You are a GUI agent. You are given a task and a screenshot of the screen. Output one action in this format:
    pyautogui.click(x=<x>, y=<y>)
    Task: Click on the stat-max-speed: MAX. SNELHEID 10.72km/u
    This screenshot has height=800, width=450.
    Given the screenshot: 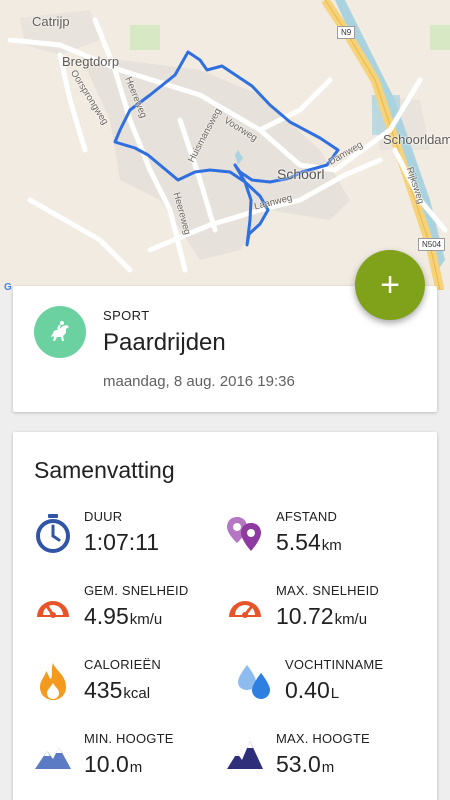 What is the action you would take?
    pyautogui.click(x=326, y=611)
    